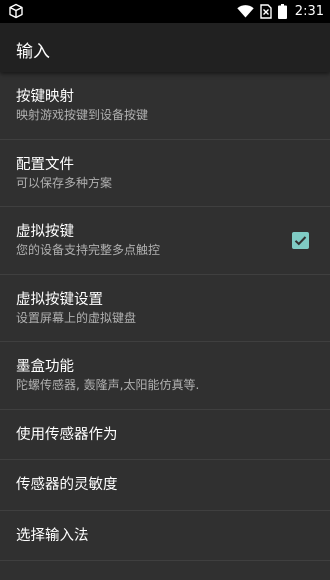 The image size is (330, 580). I want to click on sim-icon, so click(266, 11).